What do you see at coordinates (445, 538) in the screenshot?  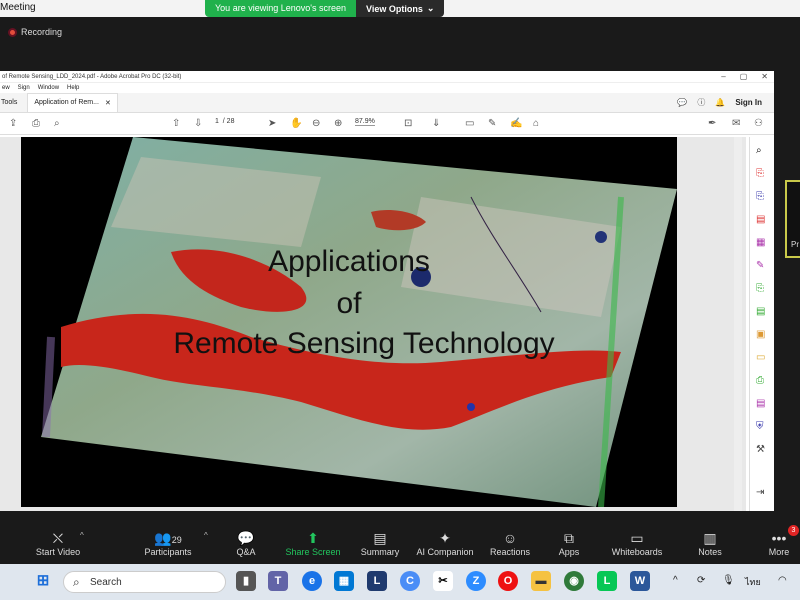 I see `ai-companion-icon: ✦` at bounding box center [445, 538].